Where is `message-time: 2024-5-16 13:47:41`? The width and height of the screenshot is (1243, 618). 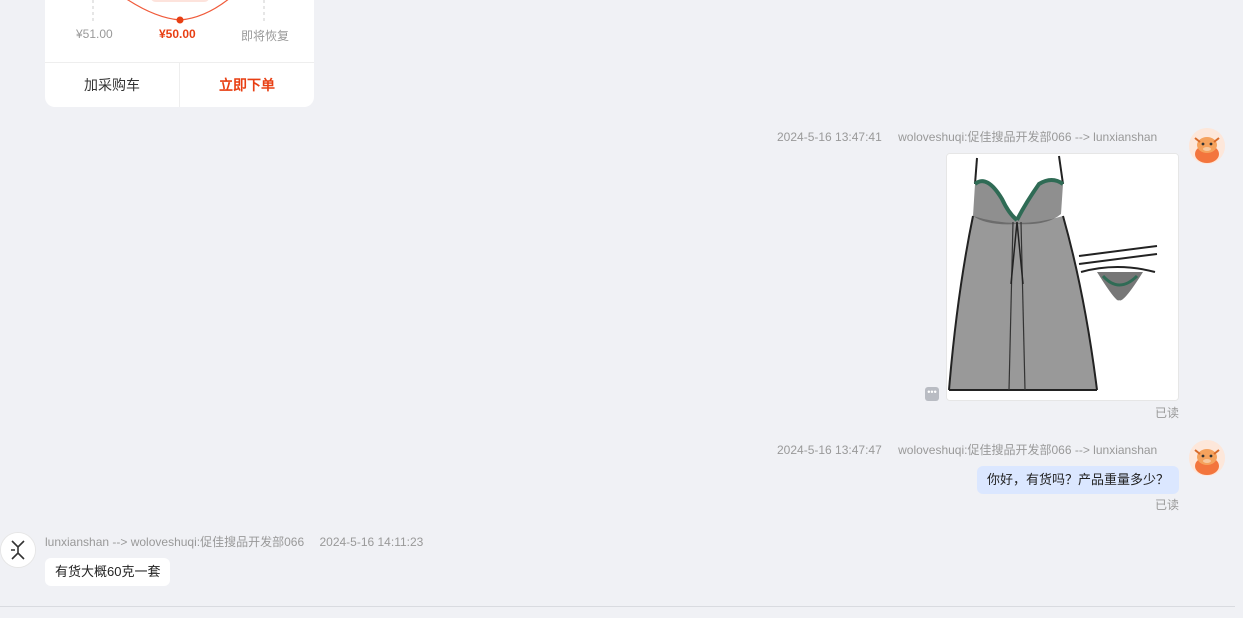 message-time: 2024-5-16 13:47:41 is located at coordinates (829, 137).